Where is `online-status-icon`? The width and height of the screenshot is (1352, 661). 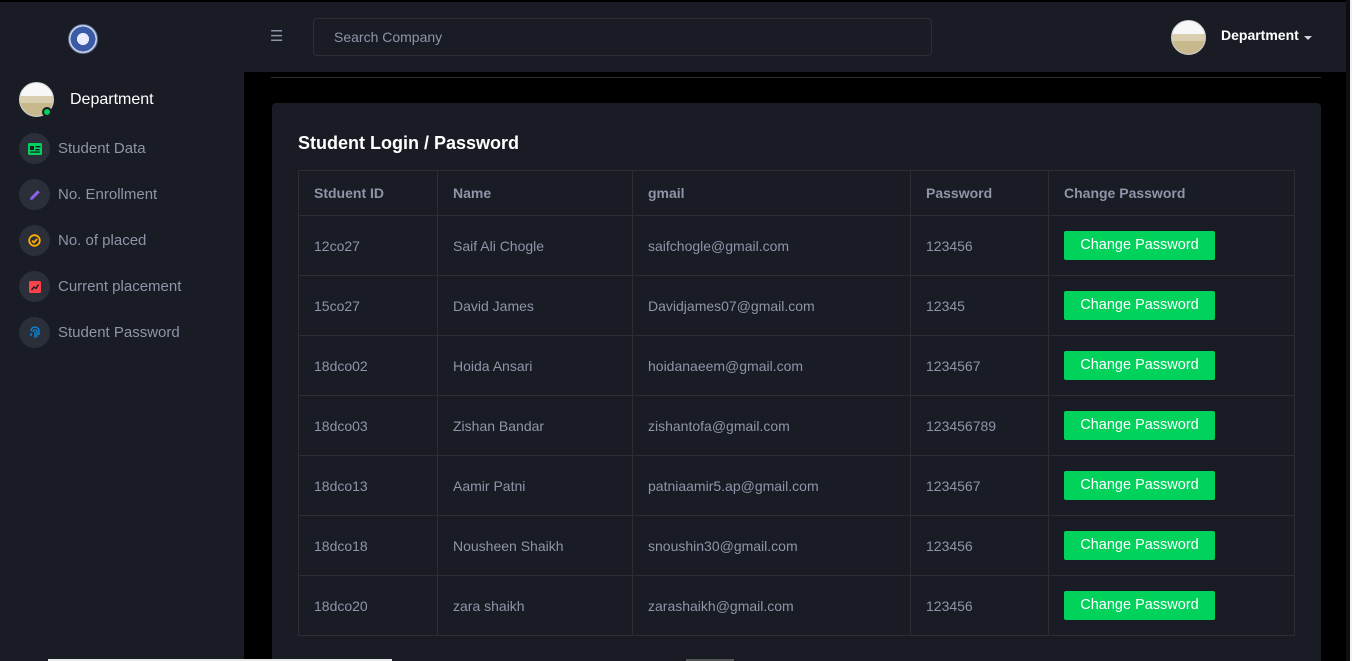
online-status-icon is located at coordinates (47, 112).